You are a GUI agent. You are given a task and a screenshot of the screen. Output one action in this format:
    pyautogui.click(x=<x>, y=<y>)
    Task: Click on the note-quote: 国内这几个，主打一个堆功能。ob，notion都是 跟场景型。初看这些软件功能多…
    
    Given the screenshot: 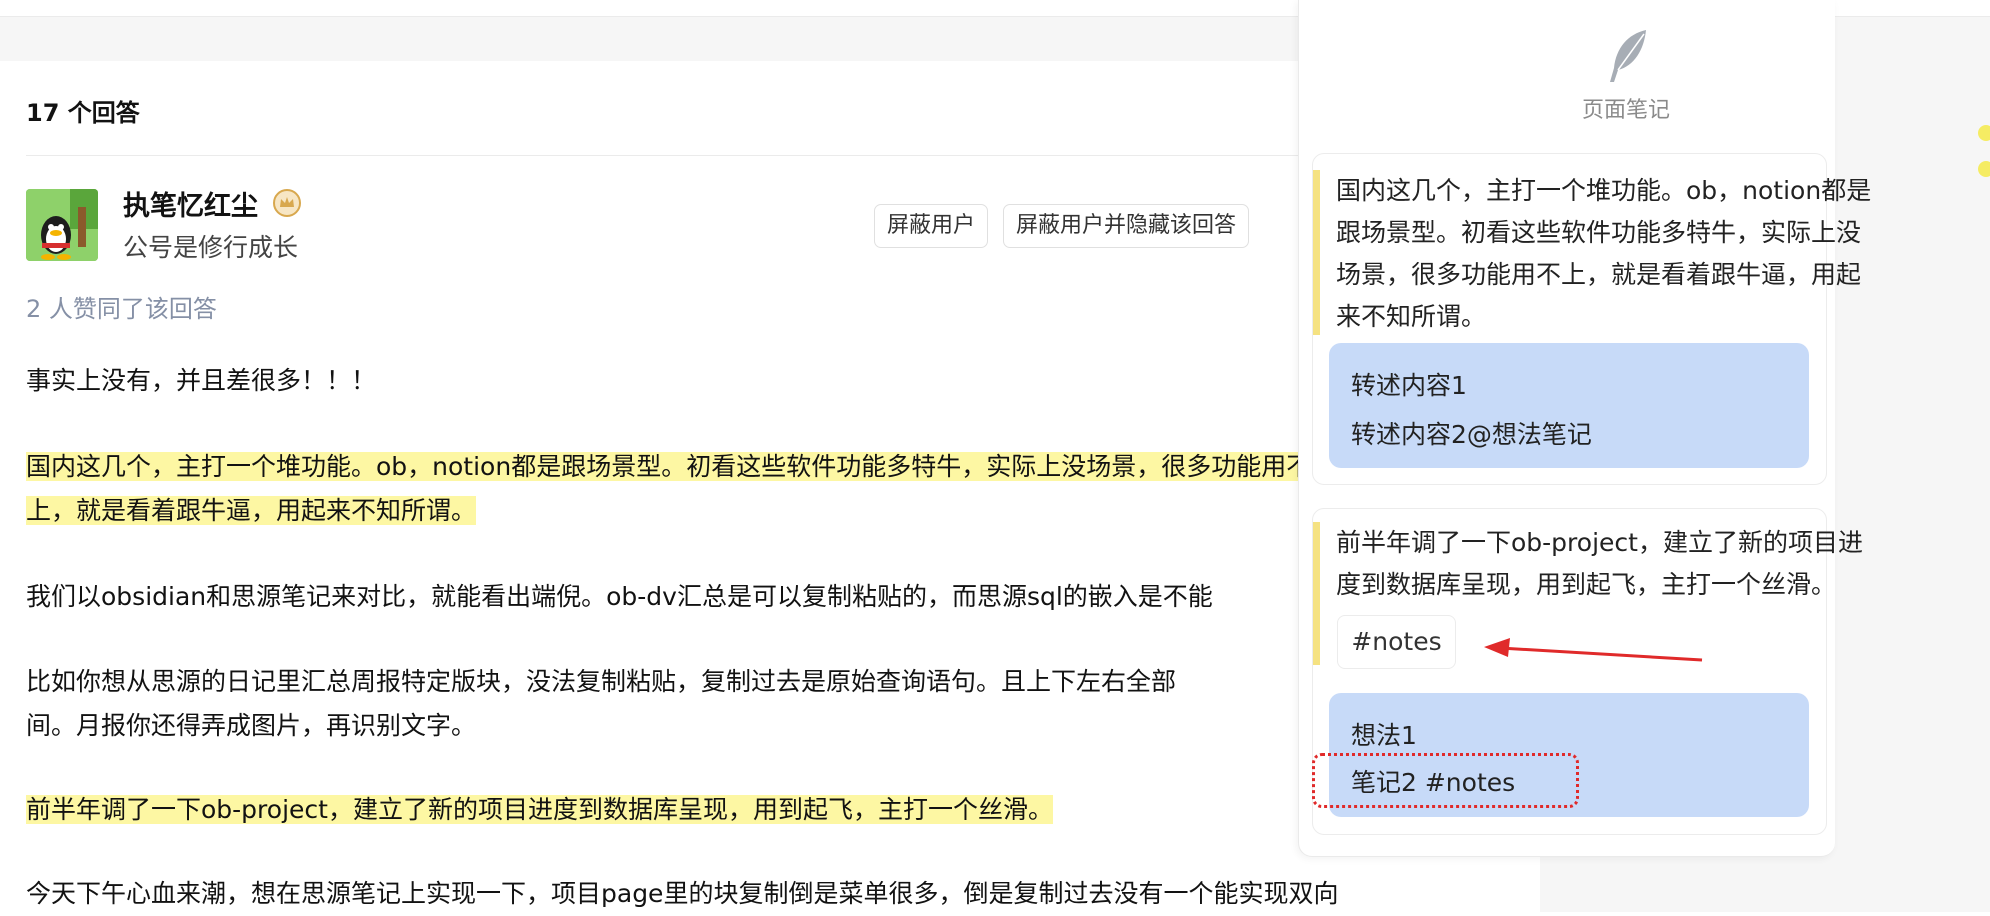 What is the action you would take?
    pyautogui.click(x=1604, y=253)
    